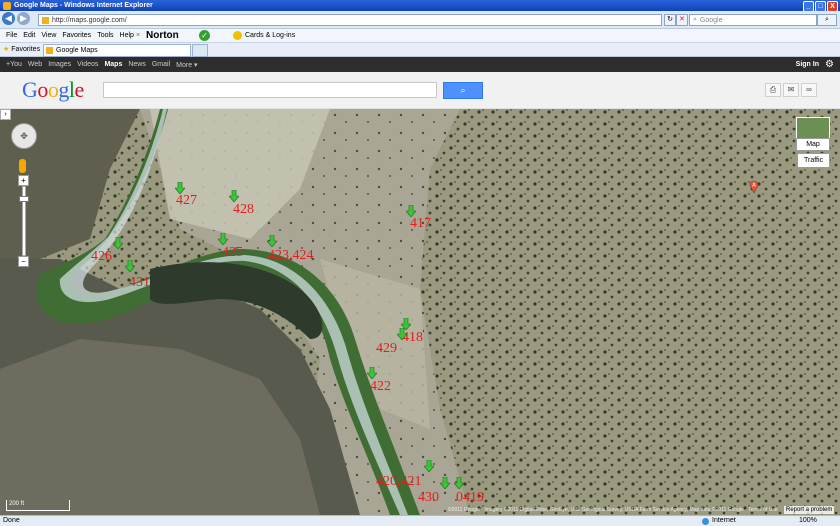  Describe the element at coordinates (23, 18) in the screenshot. I see `forward-button: ▶` at that location.